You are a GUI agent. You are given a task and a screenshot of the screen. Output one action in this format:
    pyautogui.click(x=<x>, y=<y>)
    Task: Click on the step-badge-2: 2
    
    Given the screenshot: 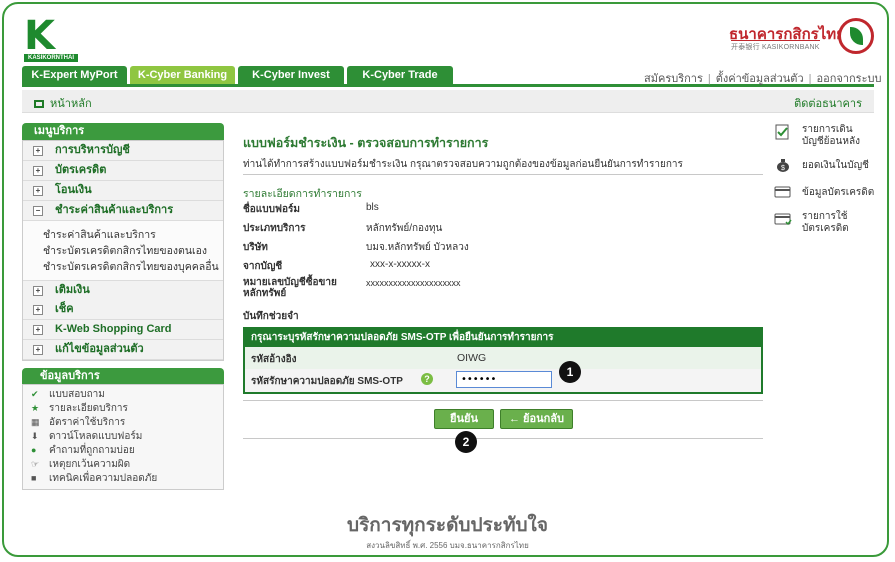 What is the action you would take?
    pyautogui.click(x=466, y=442)
    